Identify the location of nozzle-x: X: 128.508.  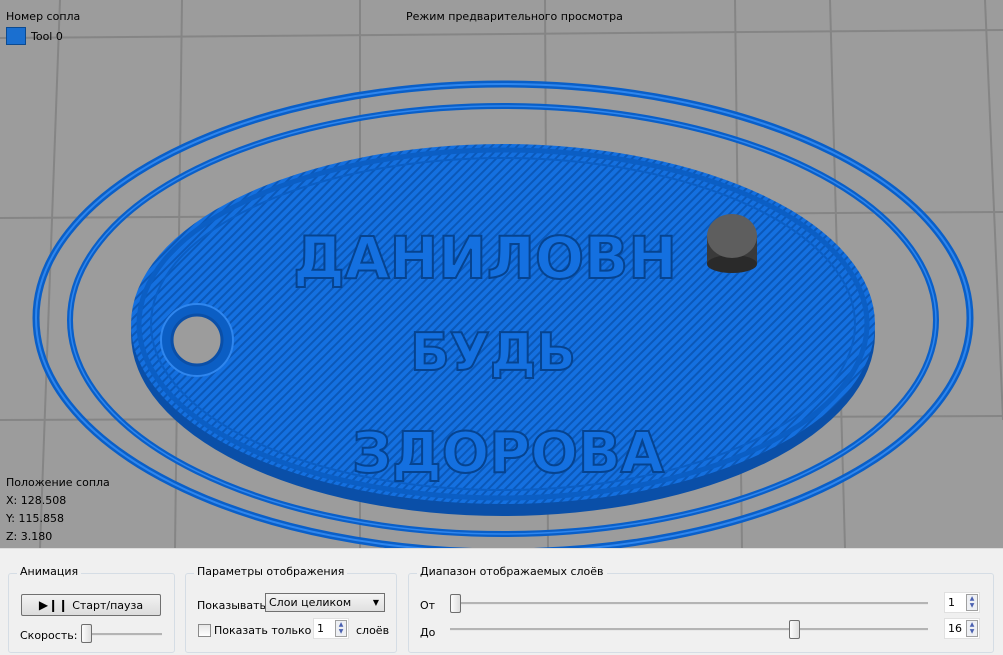
(36, 500).